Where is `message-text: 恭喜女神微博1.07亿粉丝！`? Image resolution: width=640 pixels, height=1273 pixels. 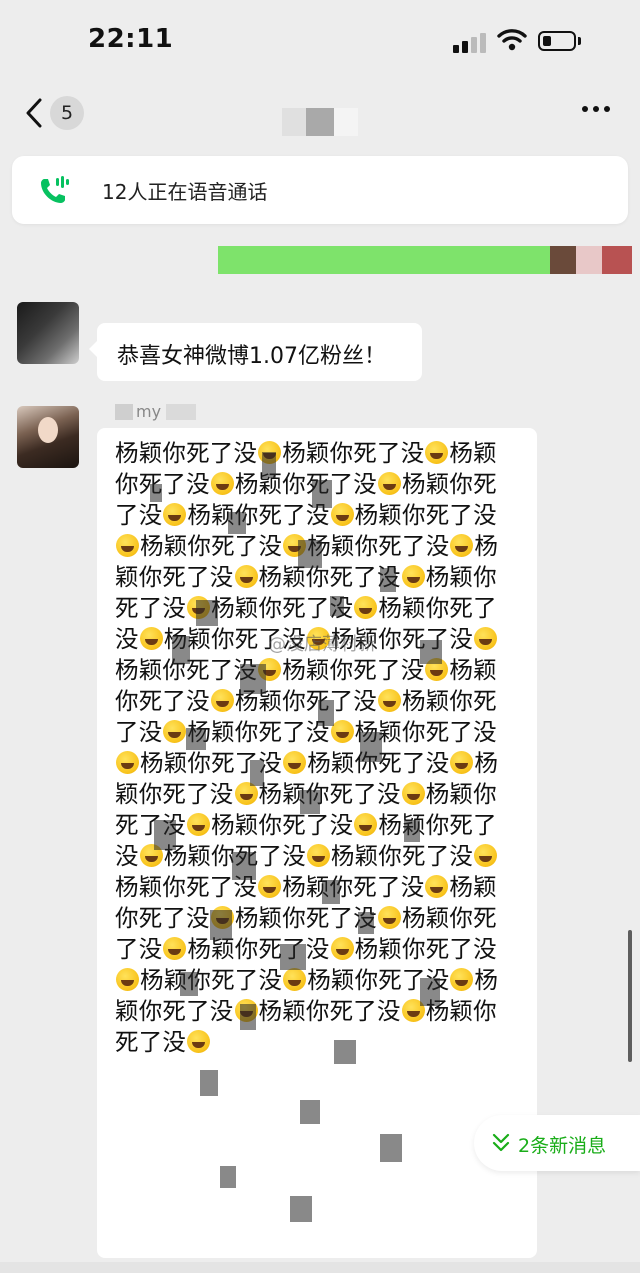 message-text: 恭喜女神微博1.07亿粉丝！ is located at coordinates (251, 356).